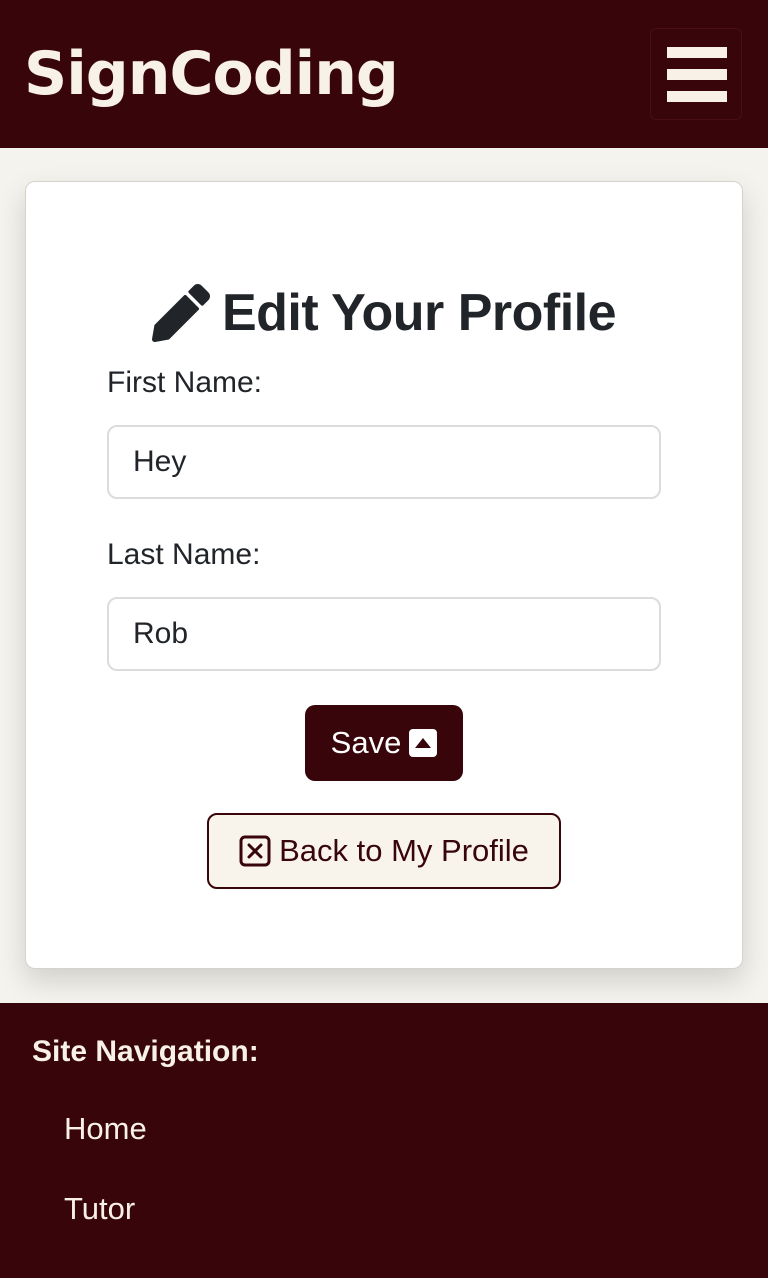  I want to click on page-title: Edit Your Profile, so click(384, 313).